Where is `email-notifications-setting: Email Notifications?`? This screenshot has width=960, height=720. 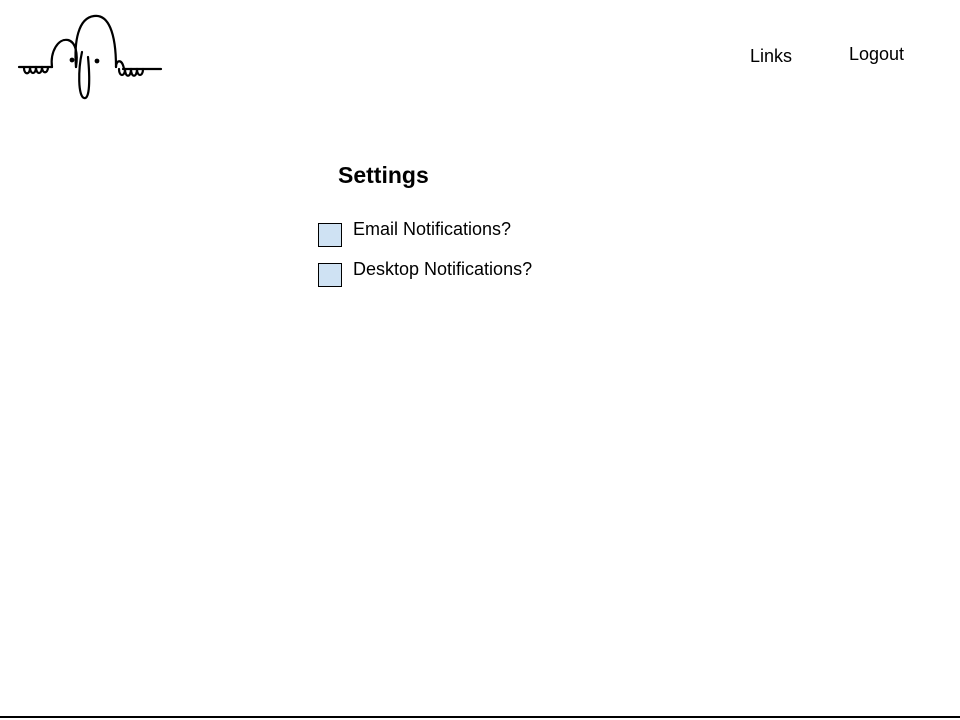 email-notifications-setting: Email Notifications? is located at coordinates (467, 234).